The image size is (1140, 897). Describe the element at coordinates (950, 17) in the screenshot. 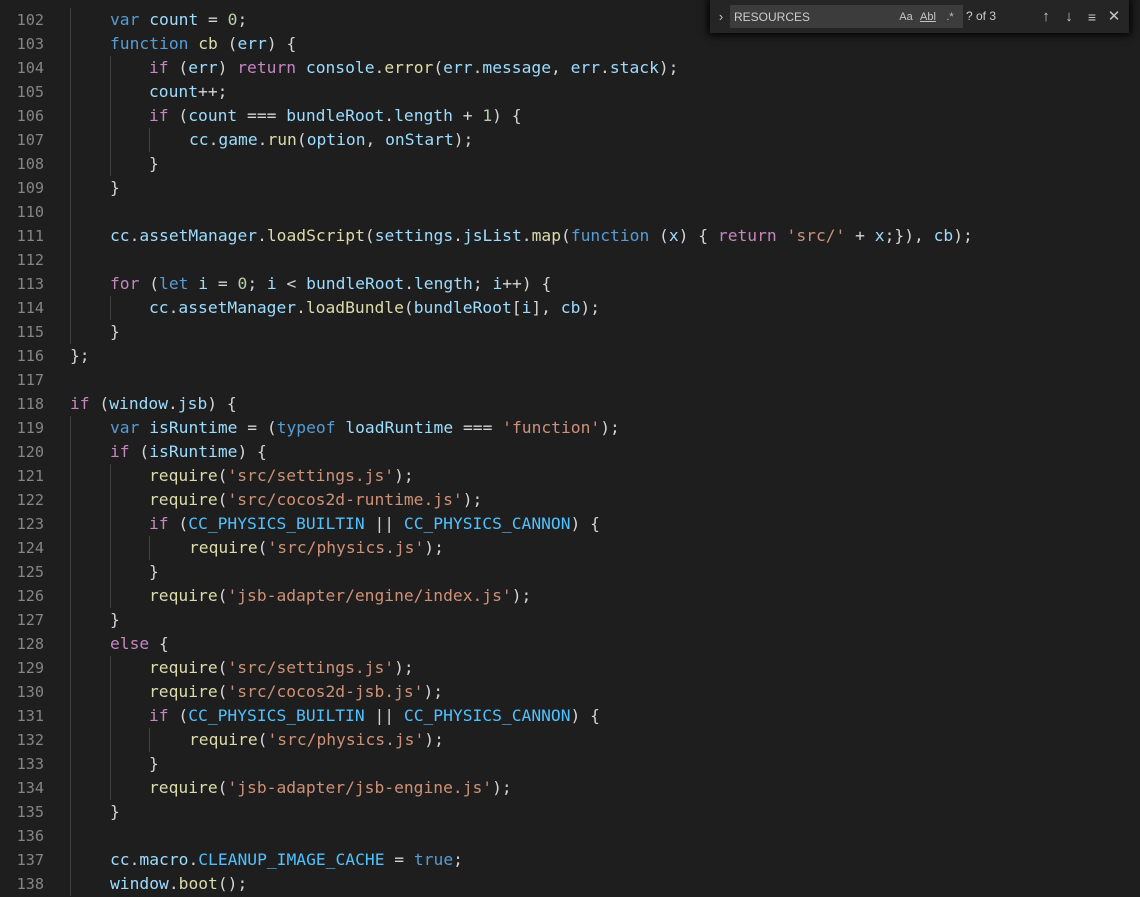

I see `regex-toggle: .*` at that location.